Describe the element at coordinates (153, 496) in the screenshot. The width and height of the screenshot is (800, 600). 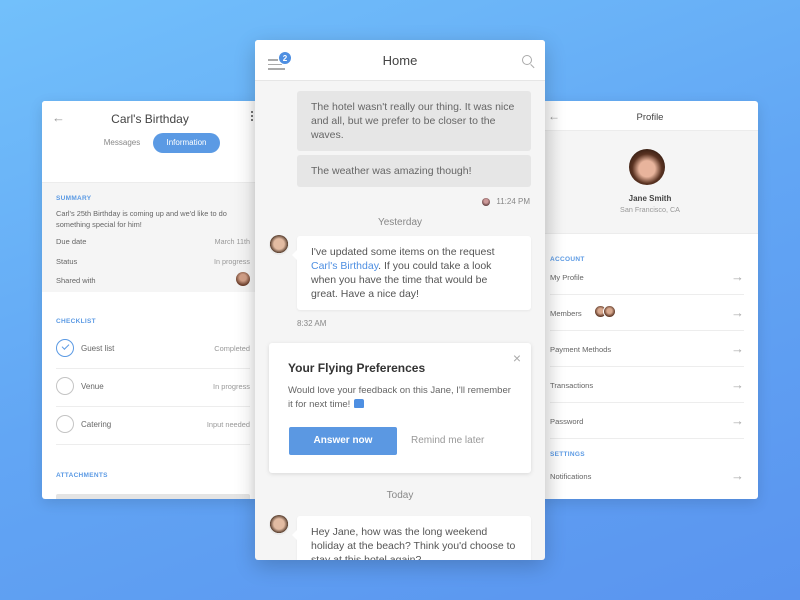
I see `attachment-placeholder` at that location.